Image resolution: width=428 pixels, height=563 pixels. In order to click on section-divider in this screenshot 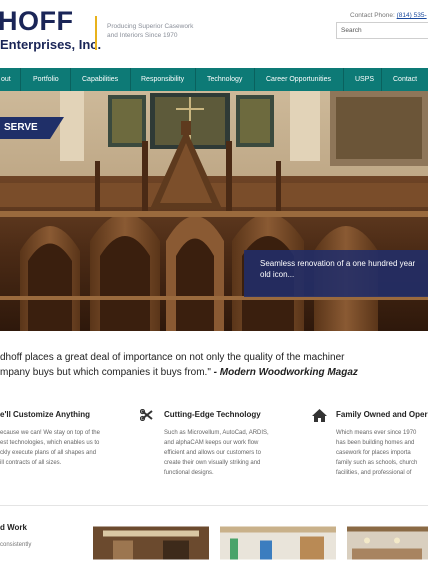, I will do `click(214, 505)`.